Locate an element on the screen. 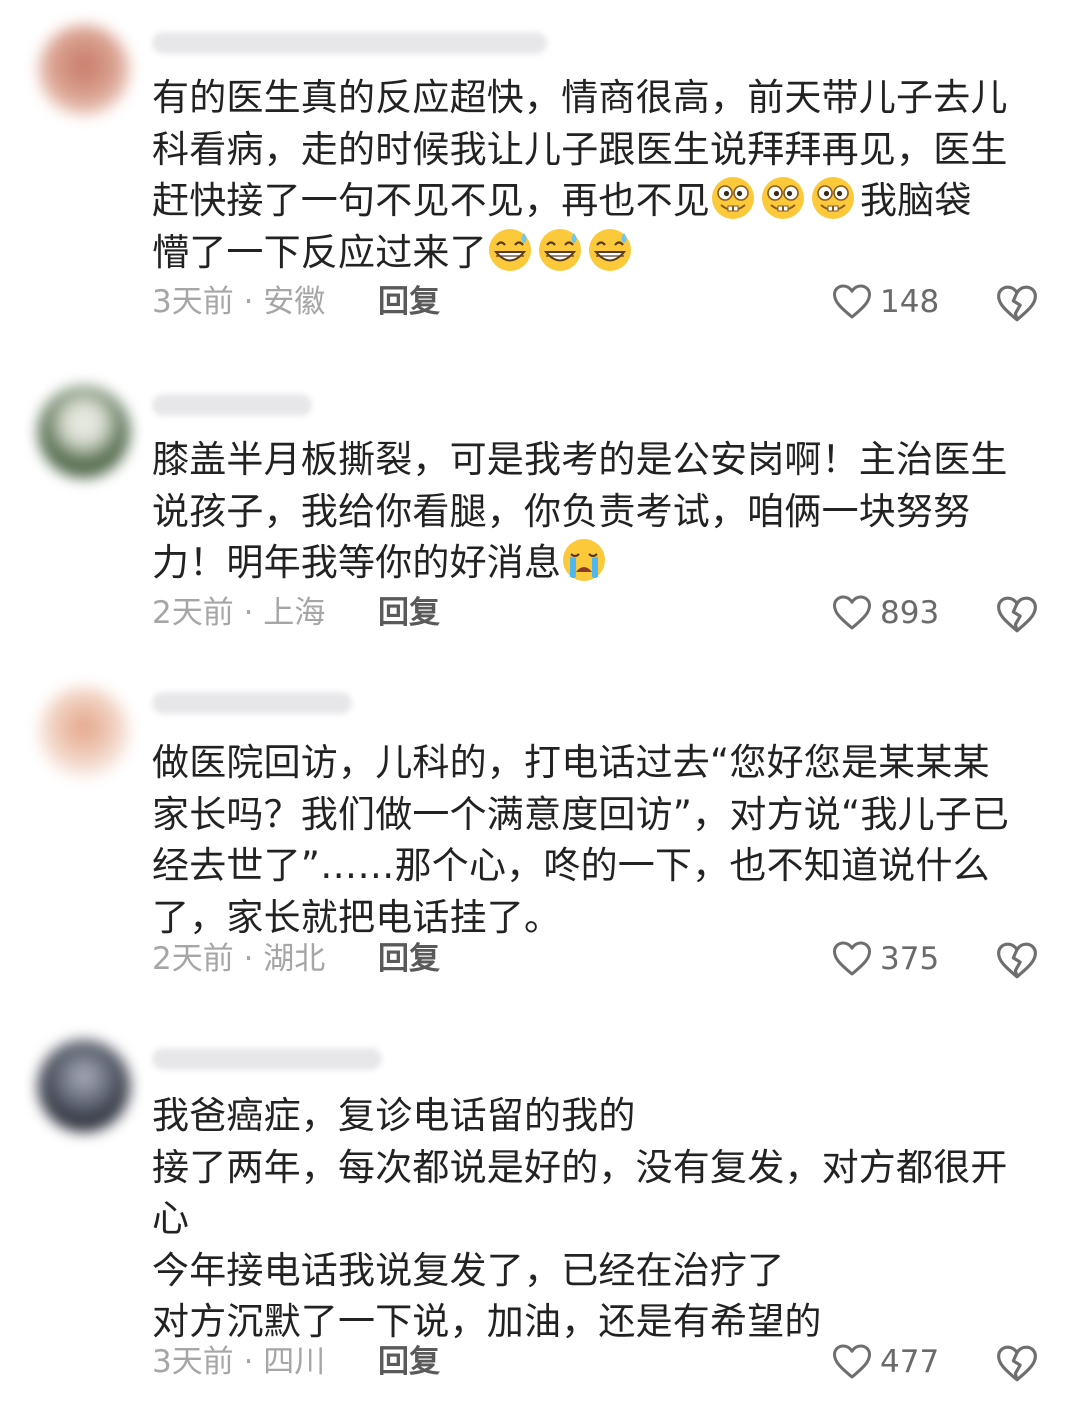  like-count: 893 is located at coordinates (910, 613).